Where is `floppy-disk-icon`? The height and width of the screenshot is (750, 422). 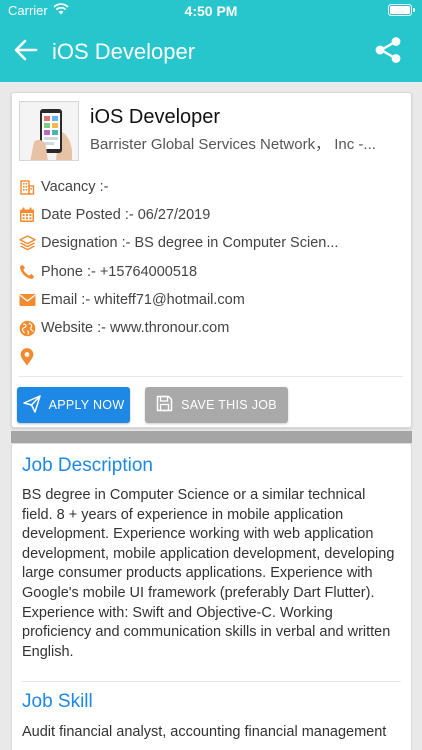
floppy-disk-icon is located at coordinates (164, 405).